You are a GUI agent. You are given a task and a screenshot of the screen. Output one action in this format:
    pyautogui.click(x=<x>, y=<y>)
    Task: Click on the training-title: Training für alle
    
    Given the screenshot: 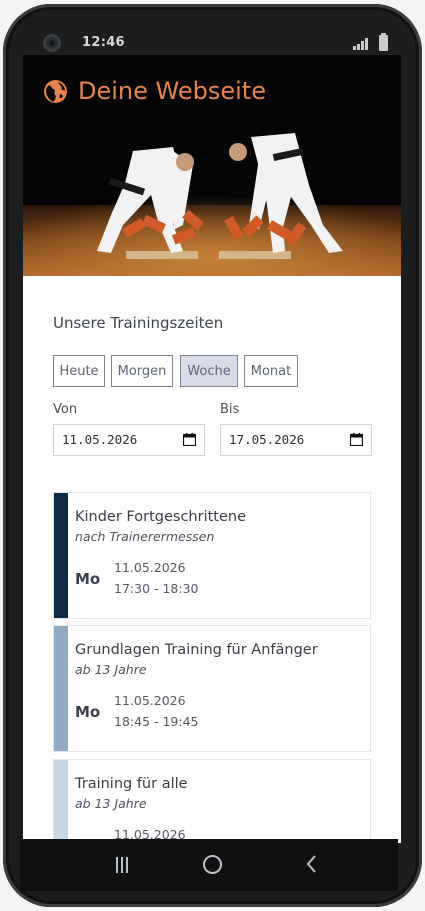 What is the action you would take?
    pyautogui.click(x=131, y=784)
    